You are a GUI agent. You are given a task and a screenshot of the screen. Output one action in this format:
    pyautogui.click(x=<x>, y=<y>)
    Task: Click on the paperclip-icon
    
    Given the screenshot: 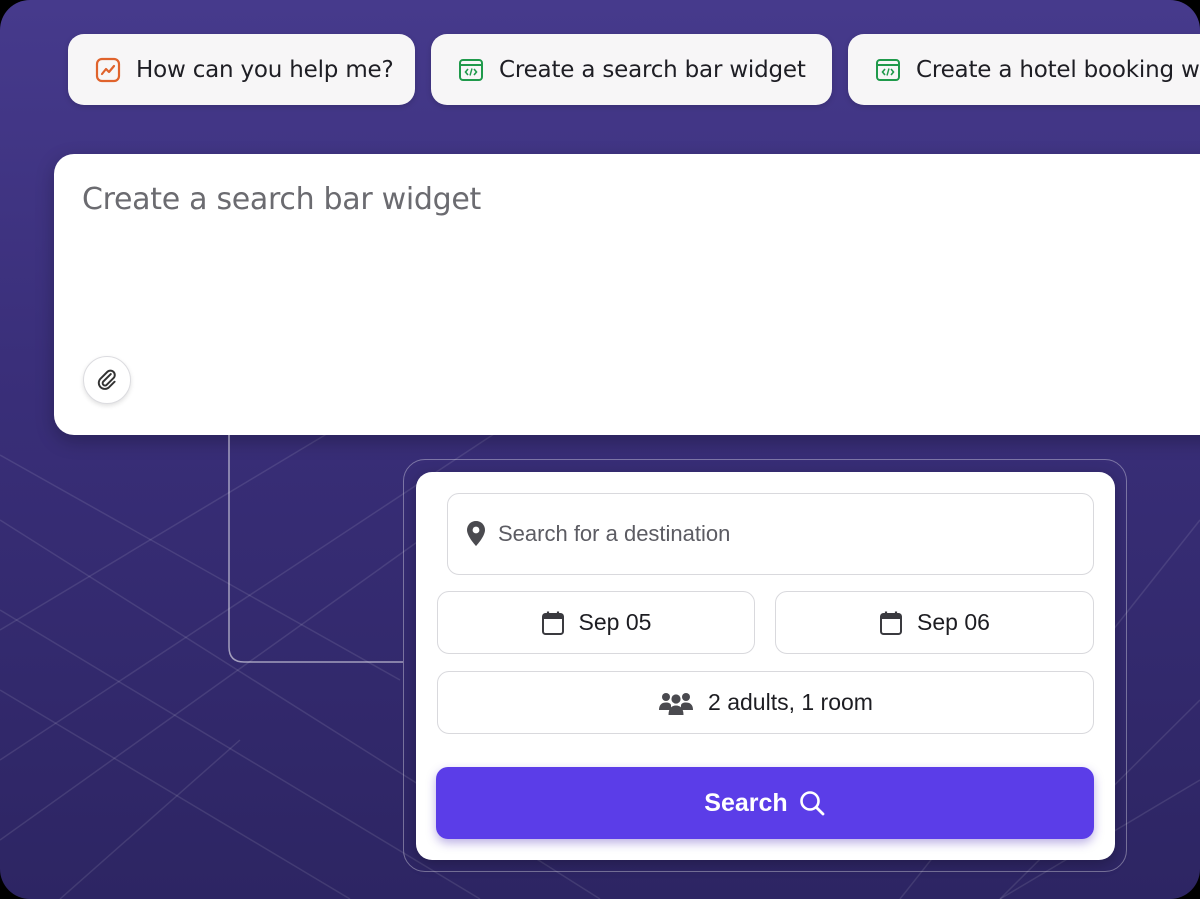 What is the action you would take?
    pyautogui.click(x=106, y=379)
    